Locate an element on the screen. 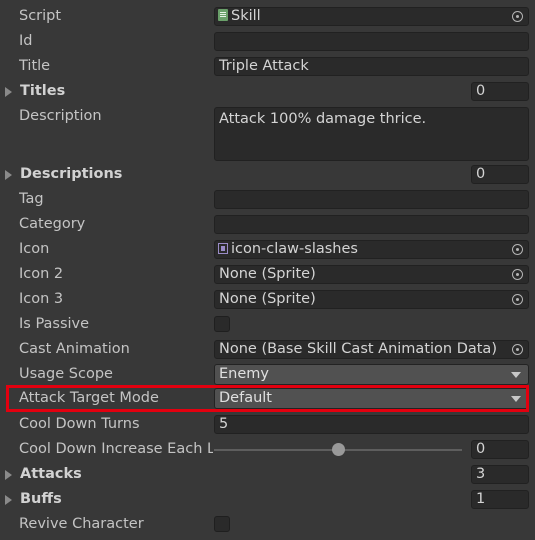 The width and height of the screenshot is (535, 540). icon3-value: None (Sprite) is located at coordinates (267, 299).